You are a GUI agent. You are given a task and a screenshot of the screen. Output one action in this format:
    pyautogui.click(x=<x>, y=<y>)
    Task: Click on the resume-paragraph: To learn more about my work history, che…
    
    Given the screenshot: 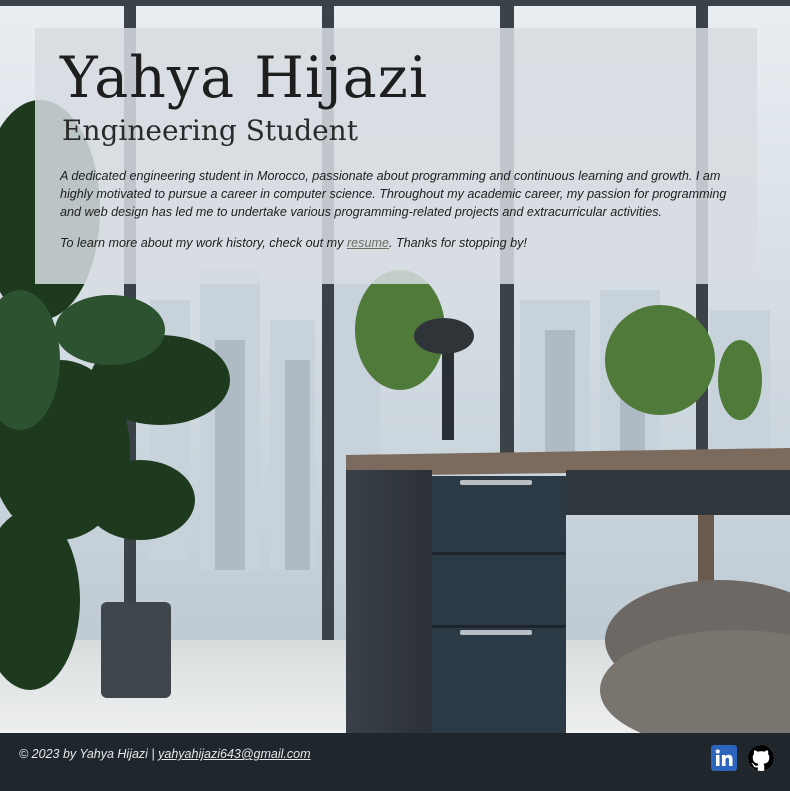 What is the action you would take?
    pyautogui.click(x=395, y=243)
    